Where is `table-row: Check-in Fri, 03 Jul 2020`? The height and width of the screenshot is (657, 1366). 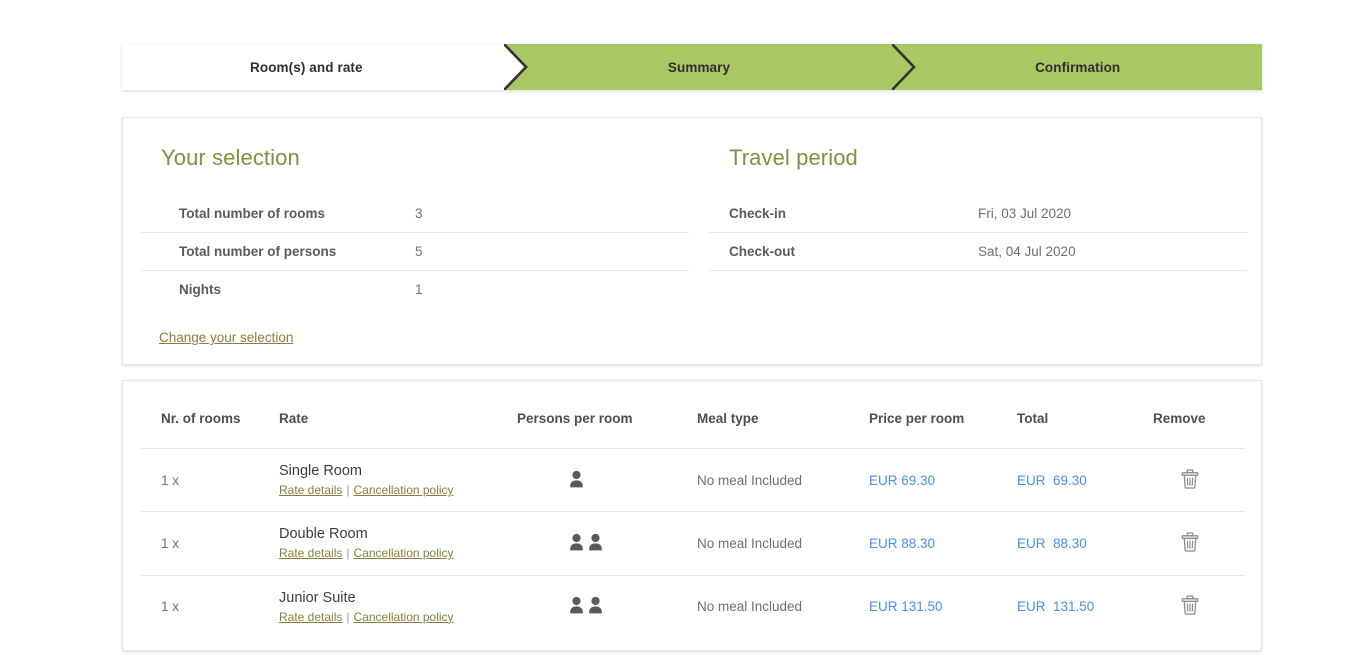
table-row: Check-in Fri, 03 Jul 2020 is located at coordinates (978, 214).